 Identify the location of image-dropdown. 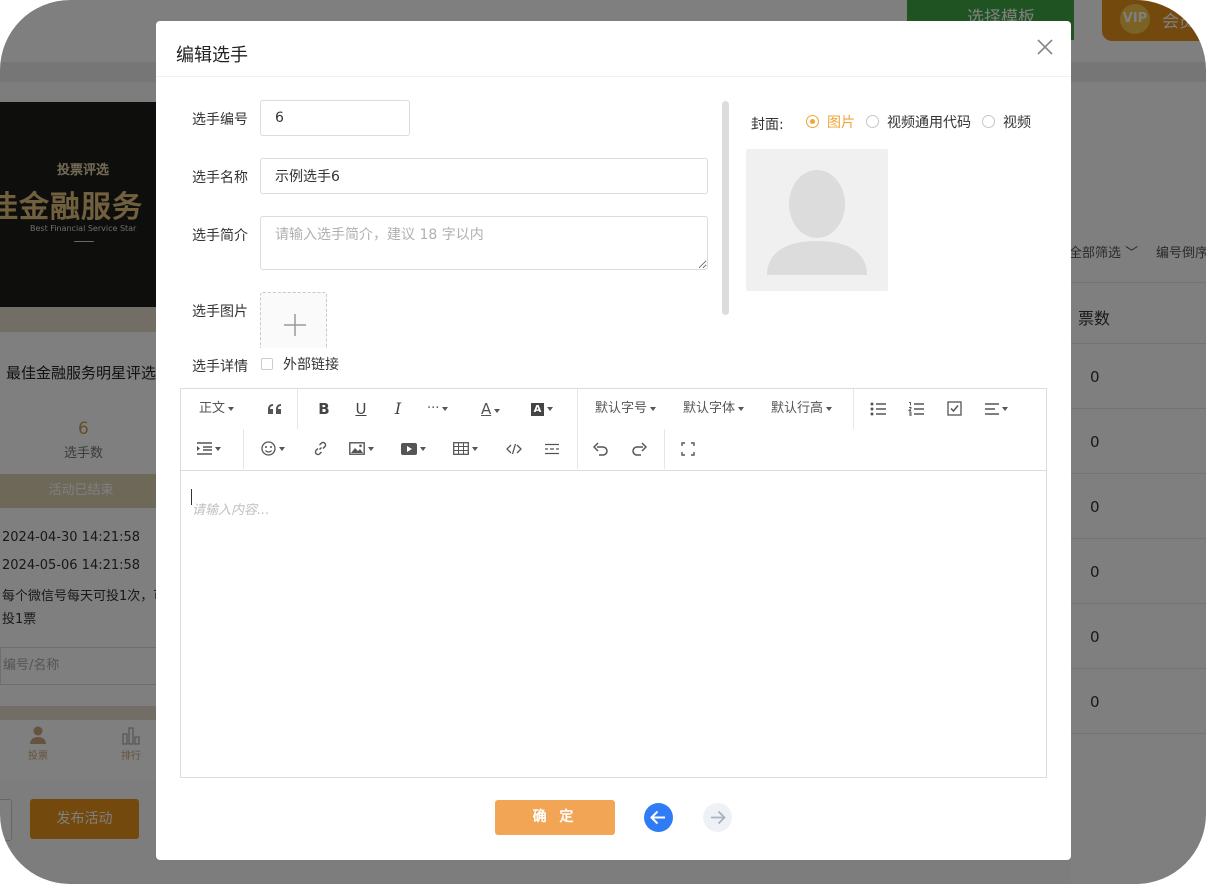
(361, 449).